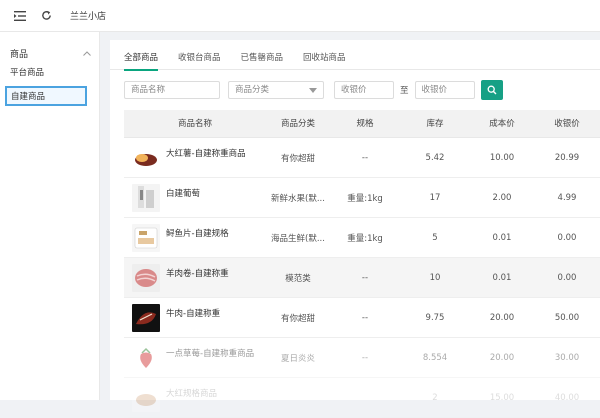 The height and width of the screenshot is (418, 600). Describe the element at coordinates (567, 157) in the screenshot. I see `product-price: 20.99` at that location.